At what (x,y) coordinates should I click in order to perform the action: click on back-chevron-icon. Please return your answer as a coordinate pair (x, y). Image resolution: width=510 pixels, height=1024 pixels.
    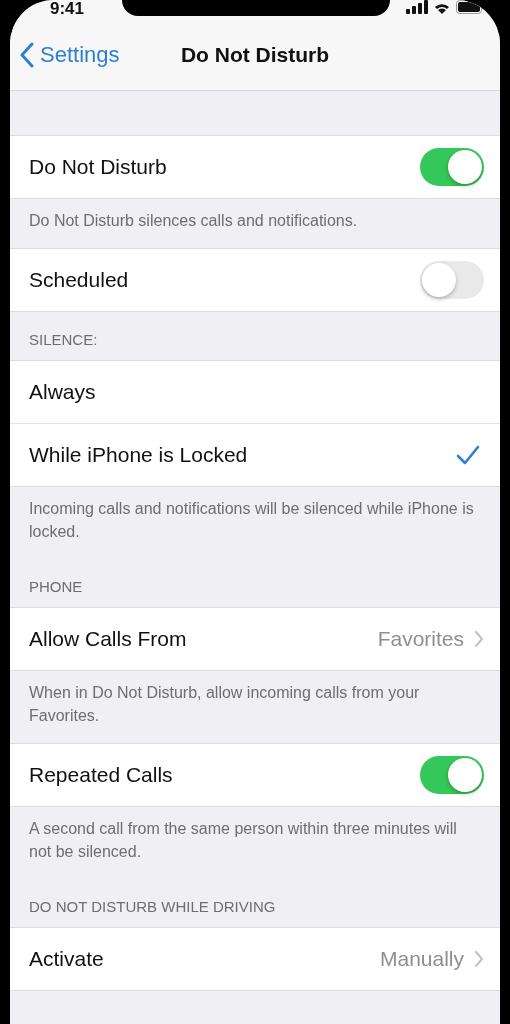
    Looking at the image, I should click on (27, 55).